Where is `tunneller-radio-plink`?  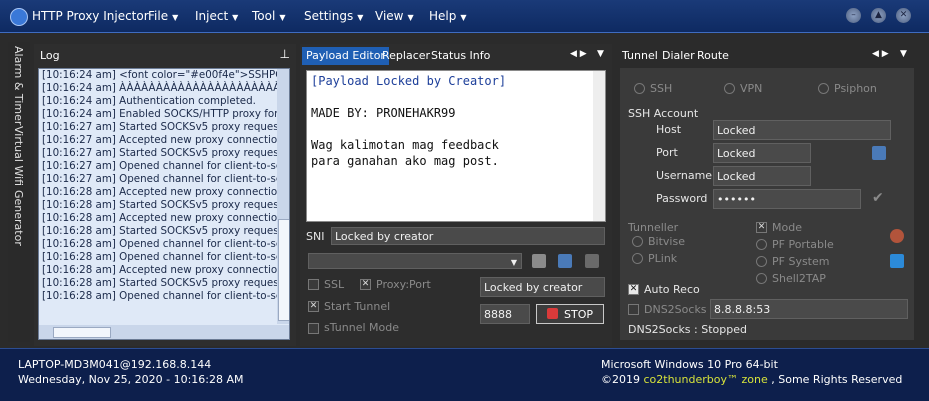
tunneller-radio-plink is located at coordinates (637, 258).